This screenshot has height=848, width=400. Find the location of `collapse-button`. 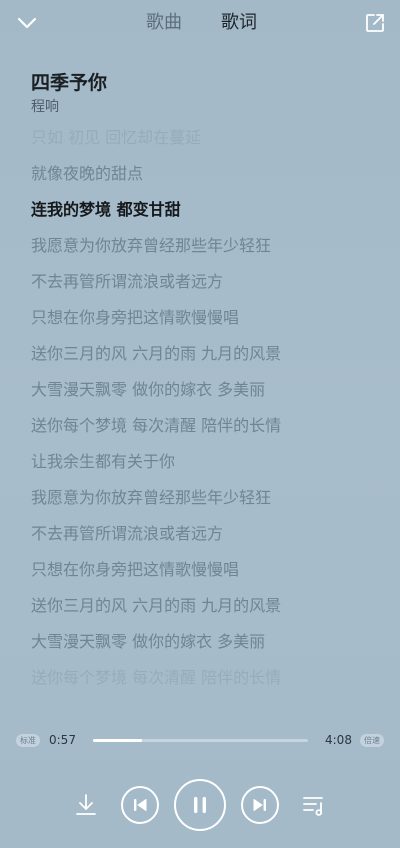

collapse-button is located at coordinates (27, 23).